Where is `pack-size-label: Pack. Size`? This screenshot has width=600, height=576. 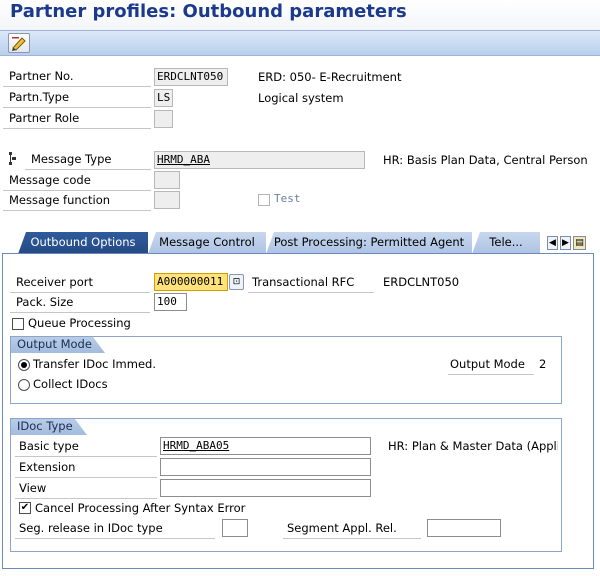
pack-size-label: Pack. Size is located at coordinates (80, 303).